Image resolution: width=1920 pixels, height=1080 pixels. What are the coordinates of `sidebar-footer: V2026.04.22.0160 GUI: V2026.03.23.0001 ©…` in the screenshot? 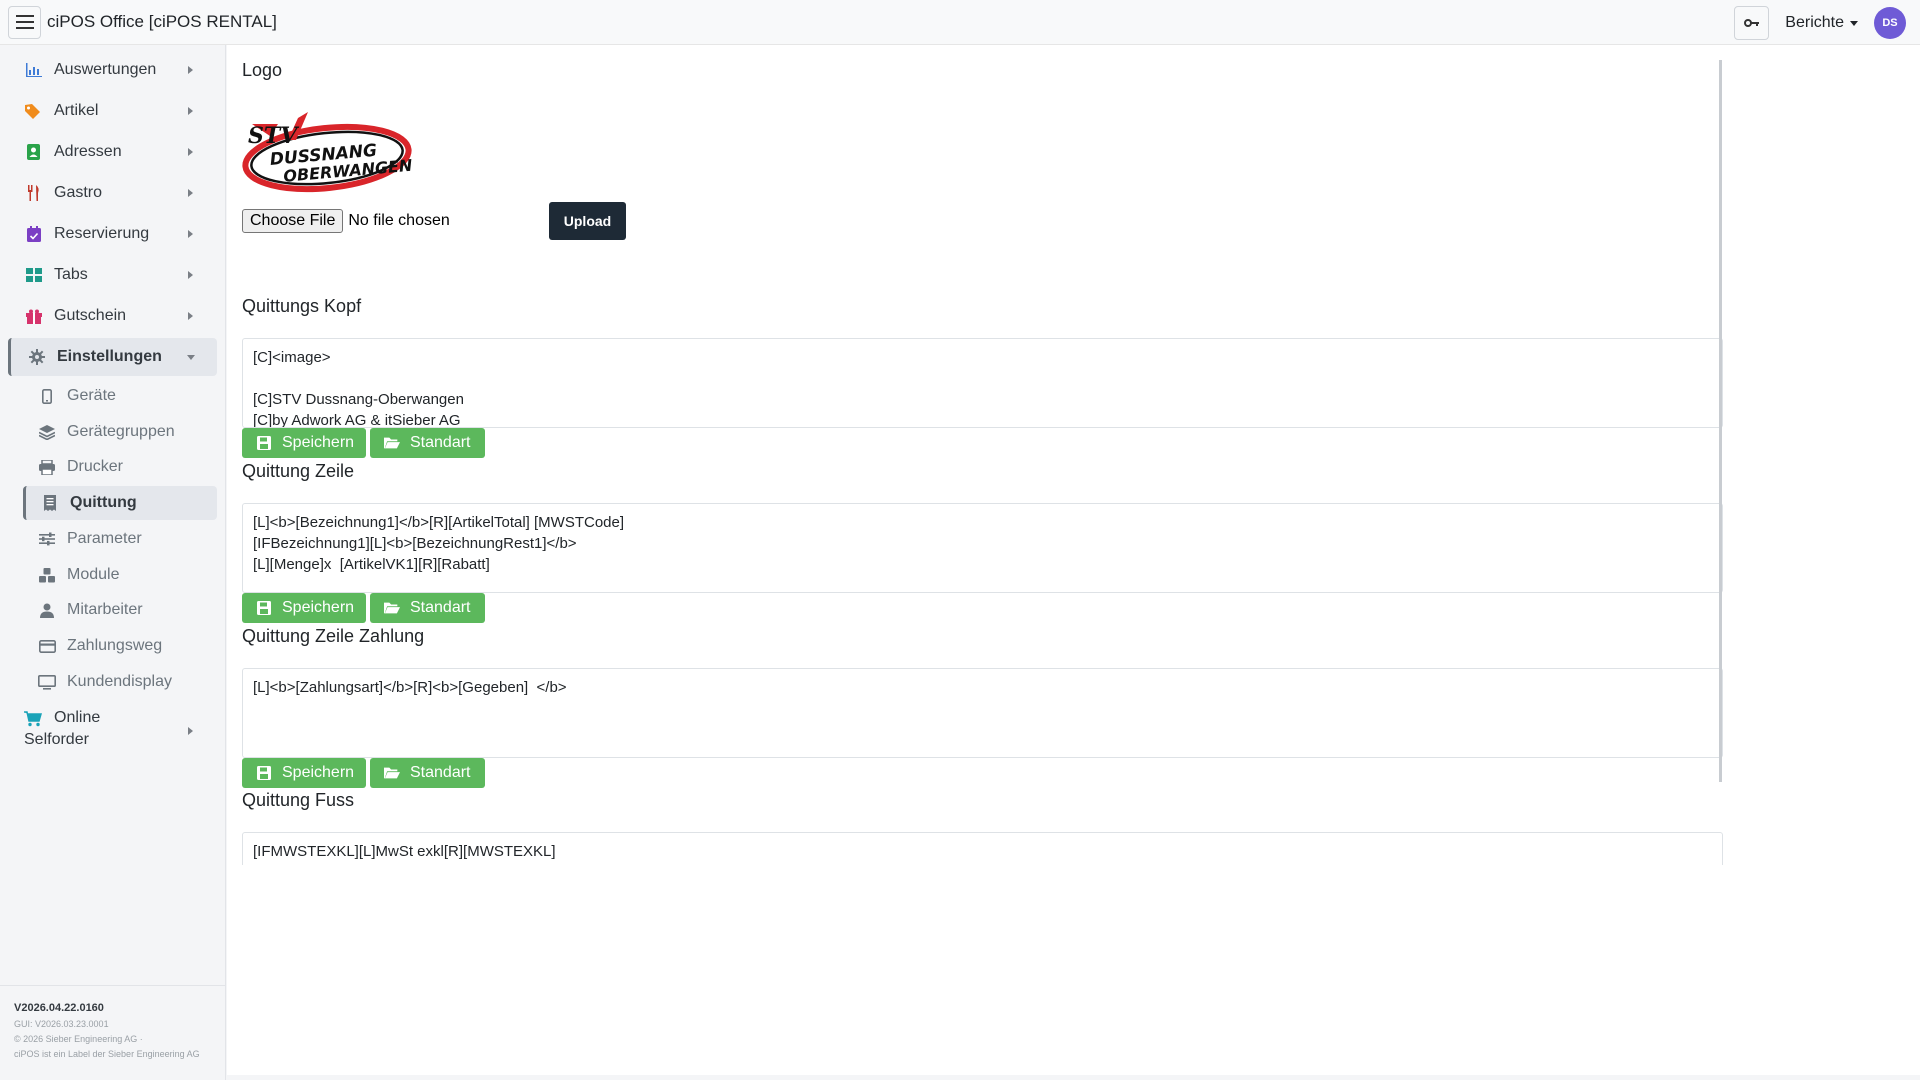 It's located at (113, 1022).